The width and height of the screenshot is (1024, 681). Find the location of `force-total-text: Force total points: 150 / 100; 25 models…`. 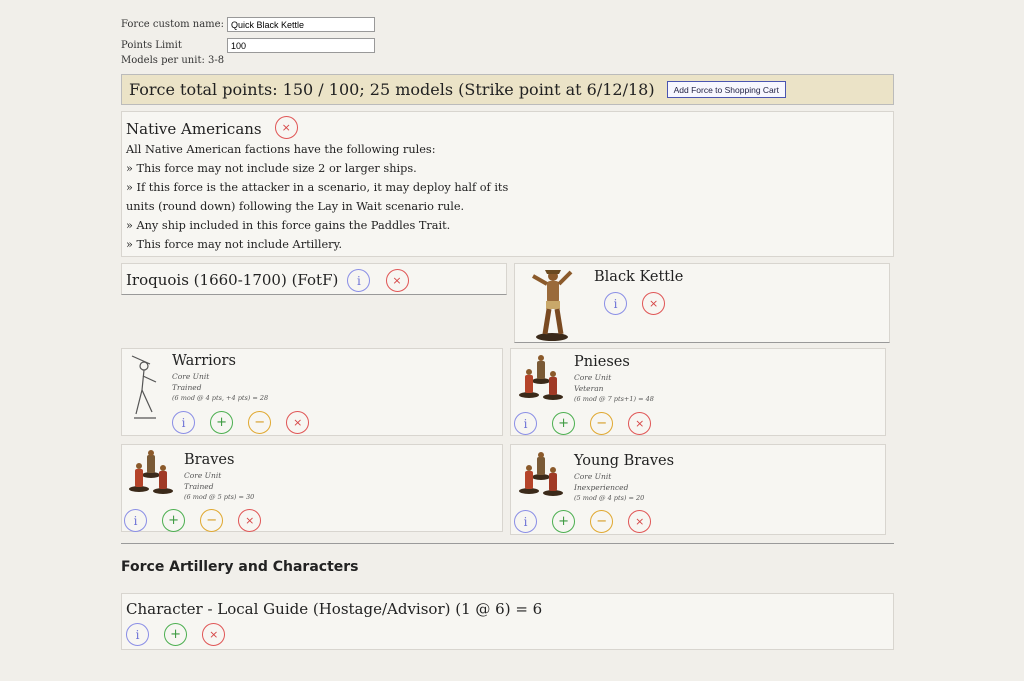

force-total-text: Force total points: 150 / 100; 25 models… is located at coordinates (392, 89).